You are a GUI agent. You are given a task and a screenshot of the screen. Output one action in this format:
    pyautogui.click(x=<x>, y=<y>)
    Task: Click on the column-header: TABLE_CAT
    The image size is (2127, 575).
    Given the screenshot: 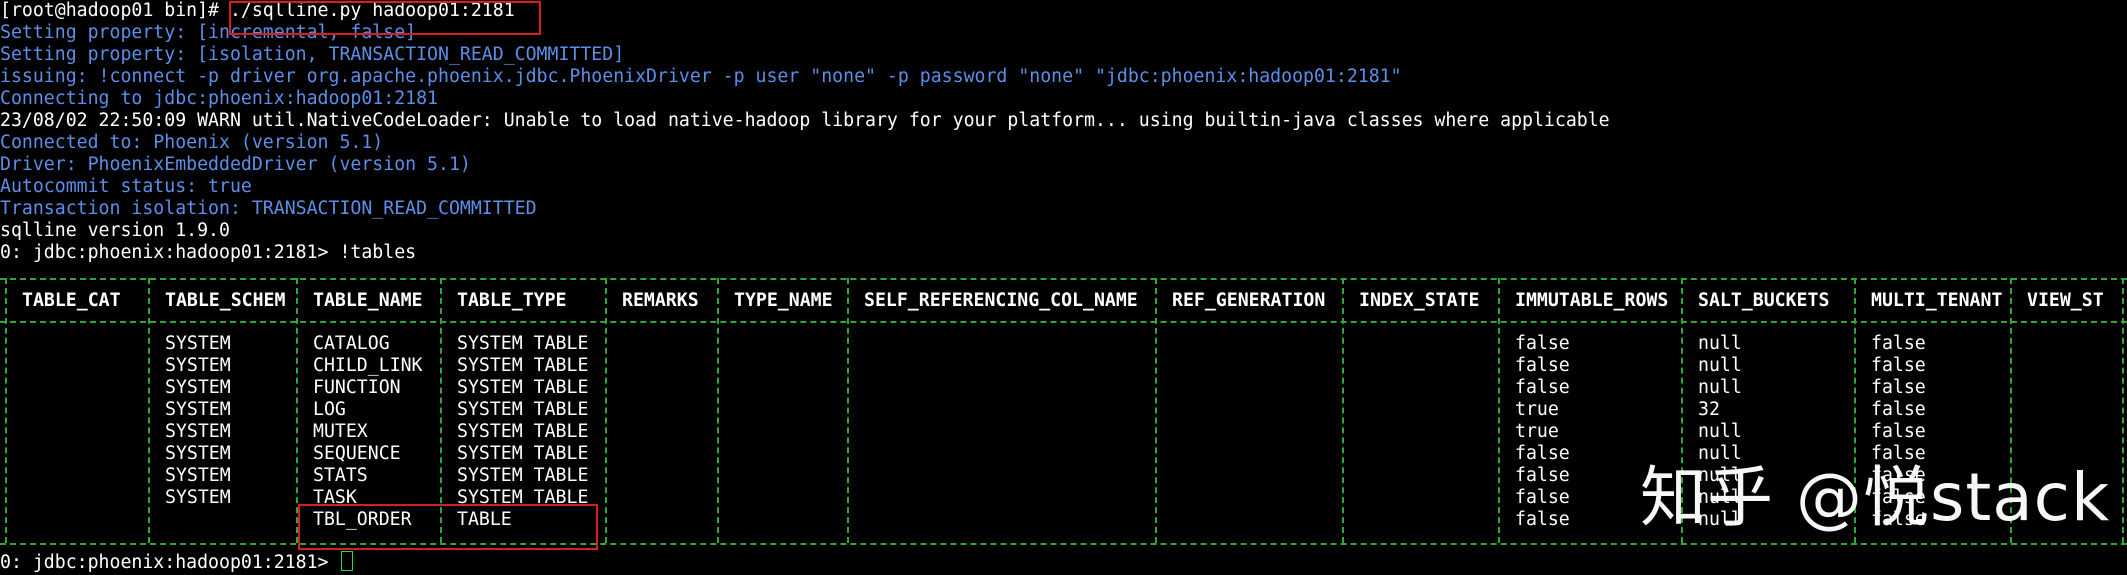 What is the action you would take?
    pyautogui.click(x=71, y=300)
    